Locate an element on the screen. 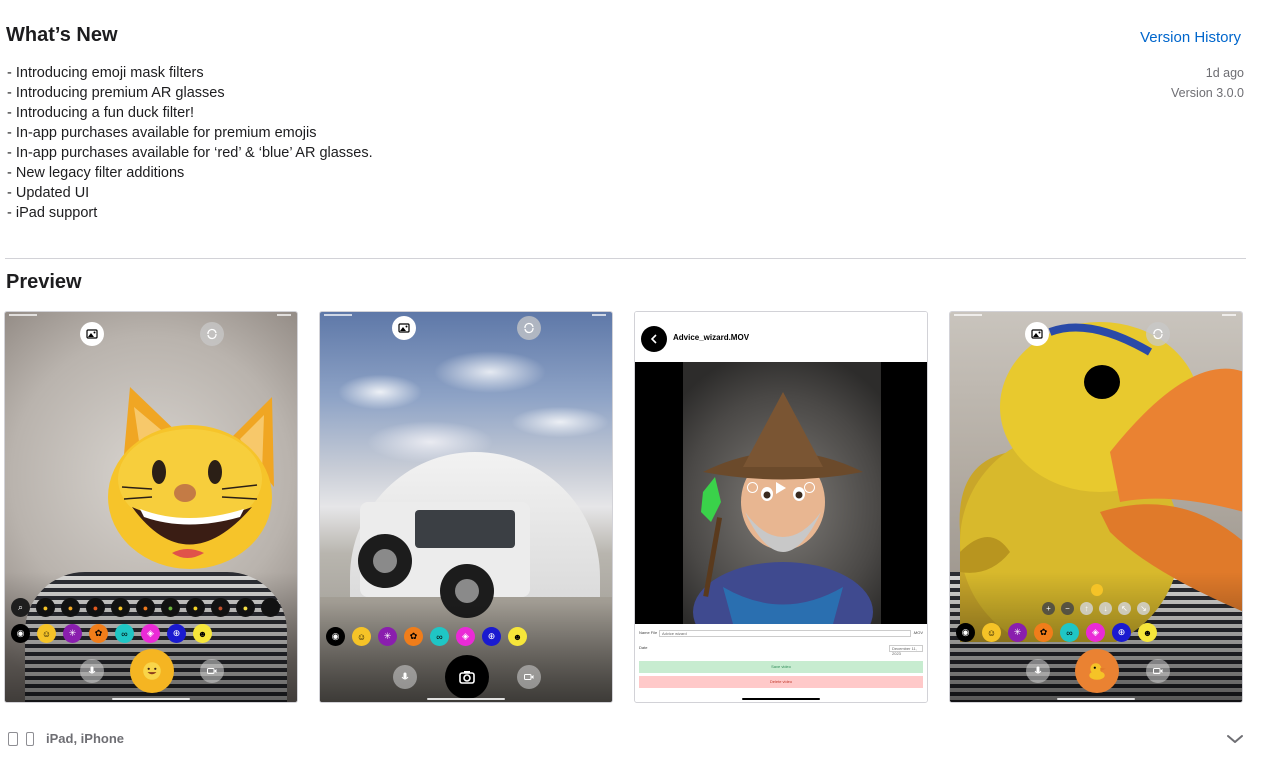  zoom-out-icon: − is located at coordinates (1067, 608).